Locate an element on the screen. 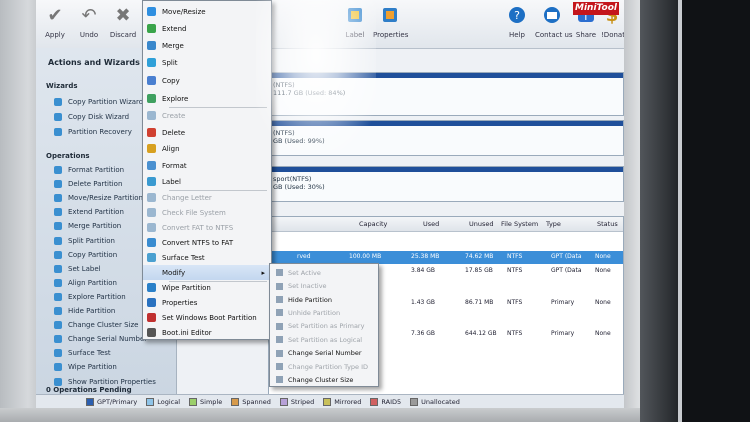 The image size is (750, 422). disk-usage-bar is located at coordinates (446, 169).